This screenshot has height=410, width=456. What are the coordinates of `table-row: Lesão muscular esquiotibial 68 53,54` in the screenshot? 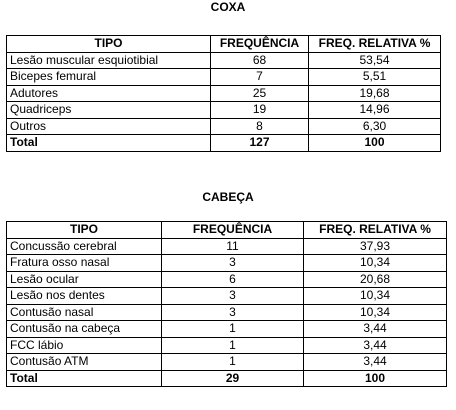 It's located at (223, 60).